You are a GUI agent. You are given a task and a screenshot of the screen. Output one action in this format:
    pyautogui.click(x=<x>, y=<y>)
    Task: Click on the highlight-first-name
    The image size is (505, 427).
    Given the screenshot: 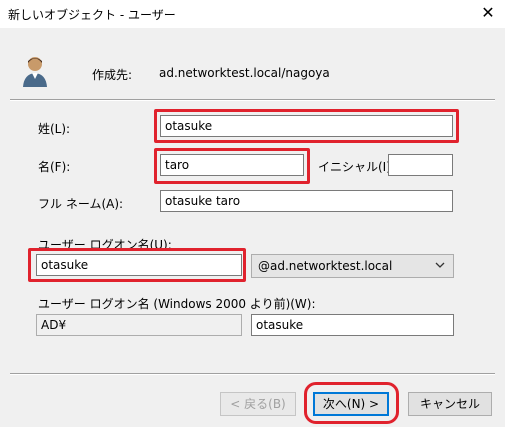 What is the action you would take?
    pyautogui.click(x=232, y=166)
    